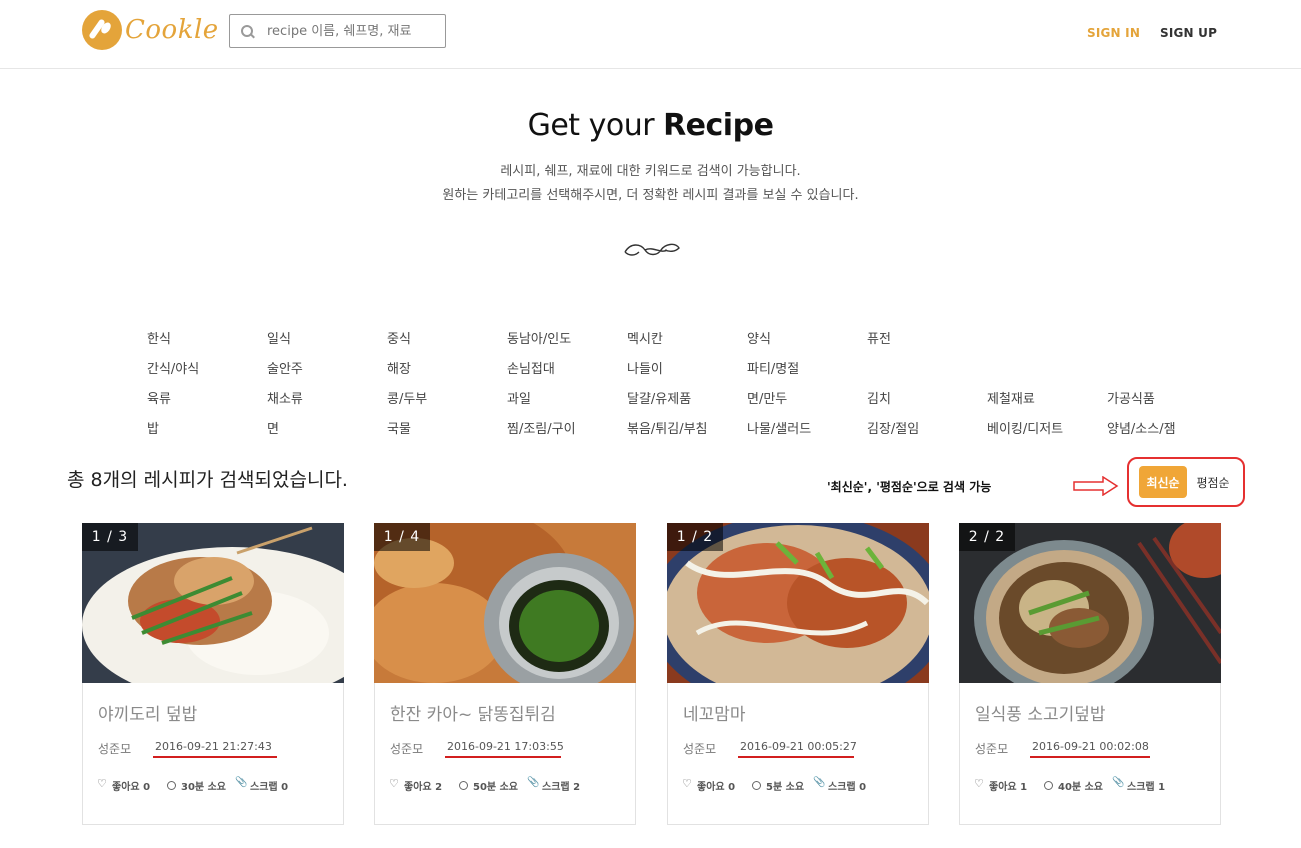 Image resolution: width=1301 pixels, height=848 pixels. What do you see at coordinates (1146, 787) in the screenshot?
I see `scrap-label: 스크랩 1` at bounding box center [1146, 787].